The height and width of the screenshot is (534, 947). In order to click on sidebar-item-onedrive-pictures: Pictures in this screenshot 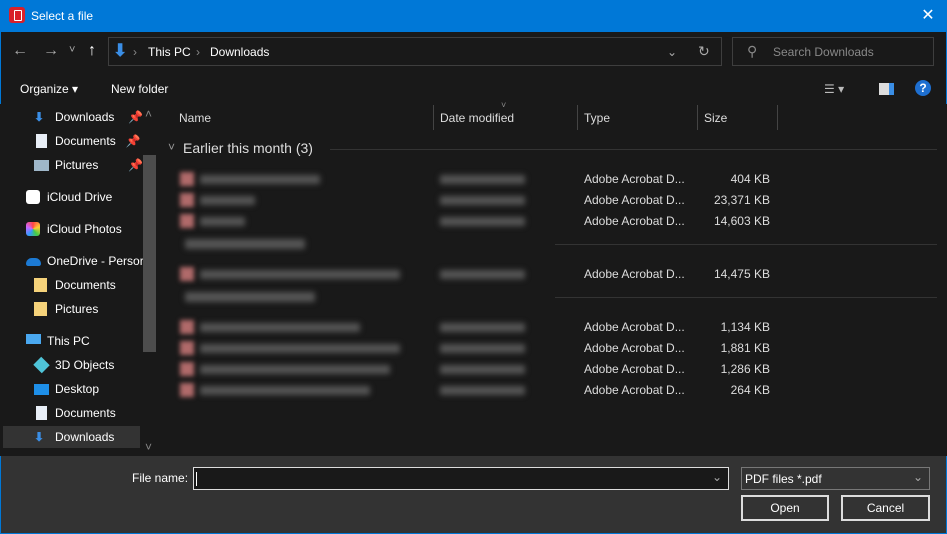, I will do `click(66, 309)`.